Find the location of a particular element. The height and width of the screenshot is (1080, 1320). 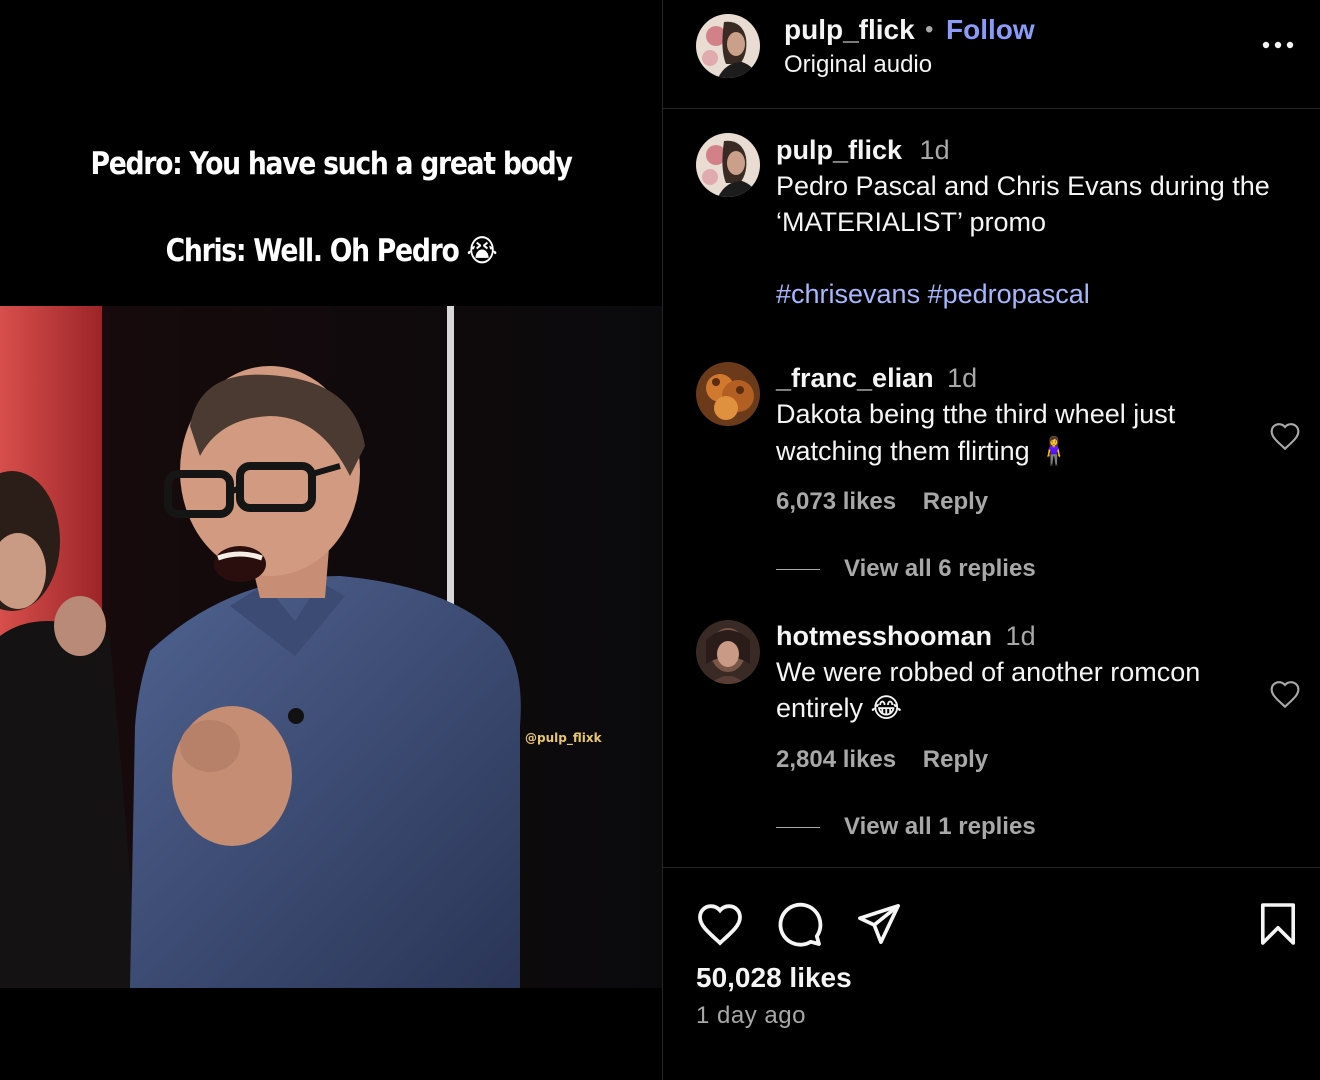

caption-text-line-1: Pedro Pascal and Chris Evans during the is located at coordinates (1023, 186).